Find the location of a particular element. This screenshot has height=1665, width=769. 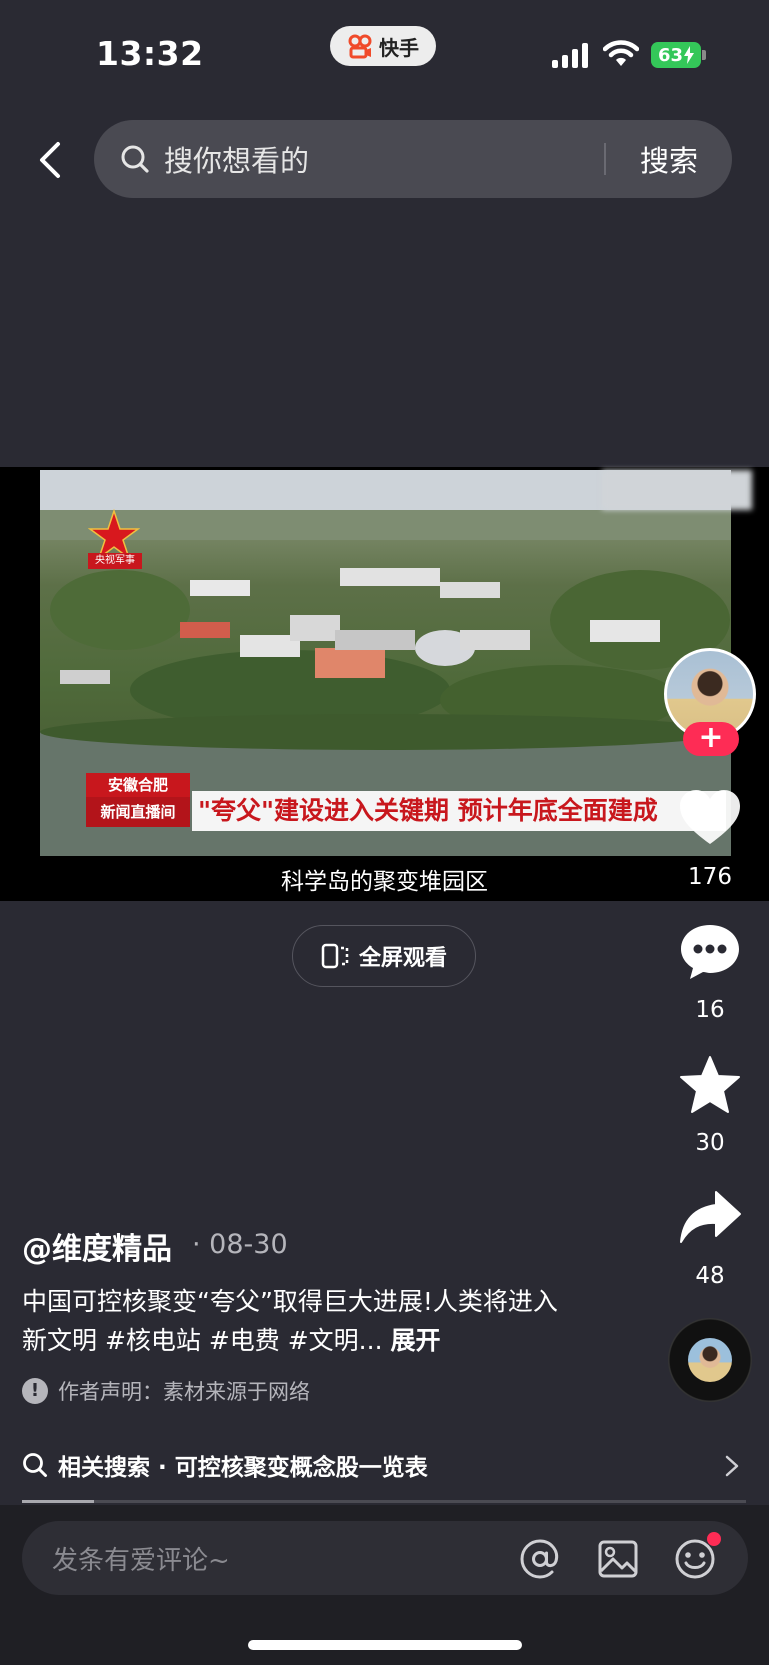

search-button: 搜索 is located at coordinates (669, 159).